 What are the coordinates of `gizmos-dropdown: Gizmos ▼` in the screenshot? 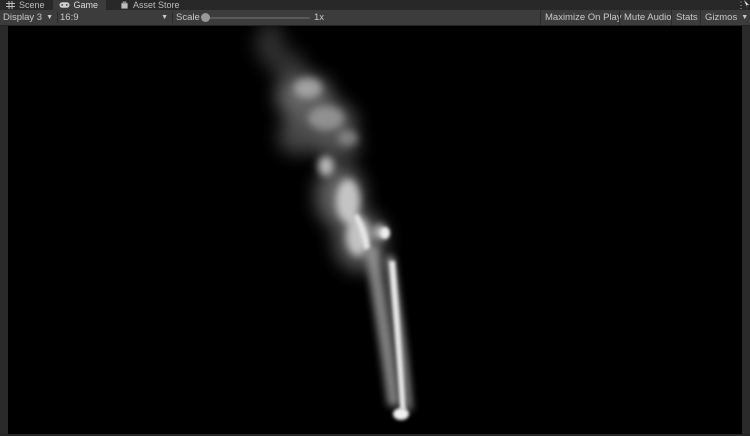 It's located at (725, 17).